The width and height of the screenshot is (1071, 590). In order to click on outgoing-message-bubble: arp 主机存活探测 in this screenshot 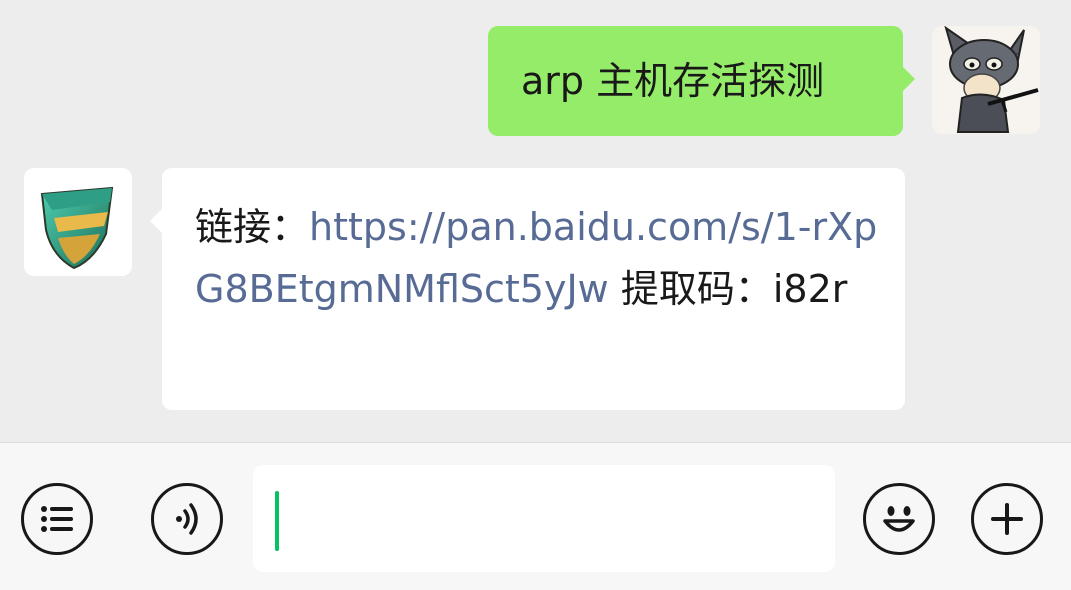, I will do `click(701, 81)`.